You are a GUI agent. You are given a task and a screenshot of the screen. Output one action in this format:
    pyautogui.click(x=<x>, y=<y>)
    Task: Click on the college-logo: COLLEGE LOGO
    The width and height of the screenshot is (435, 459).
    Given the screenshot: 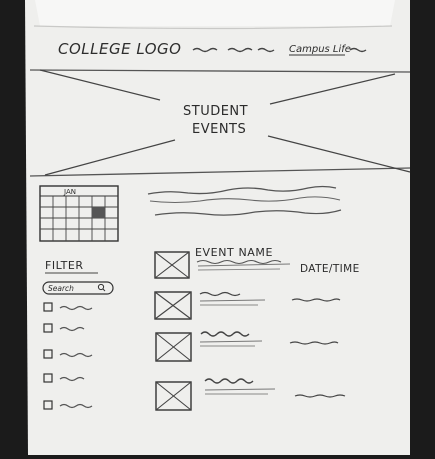 What is the action you would take?
    pyautogui.click(x=119, y=49)
    